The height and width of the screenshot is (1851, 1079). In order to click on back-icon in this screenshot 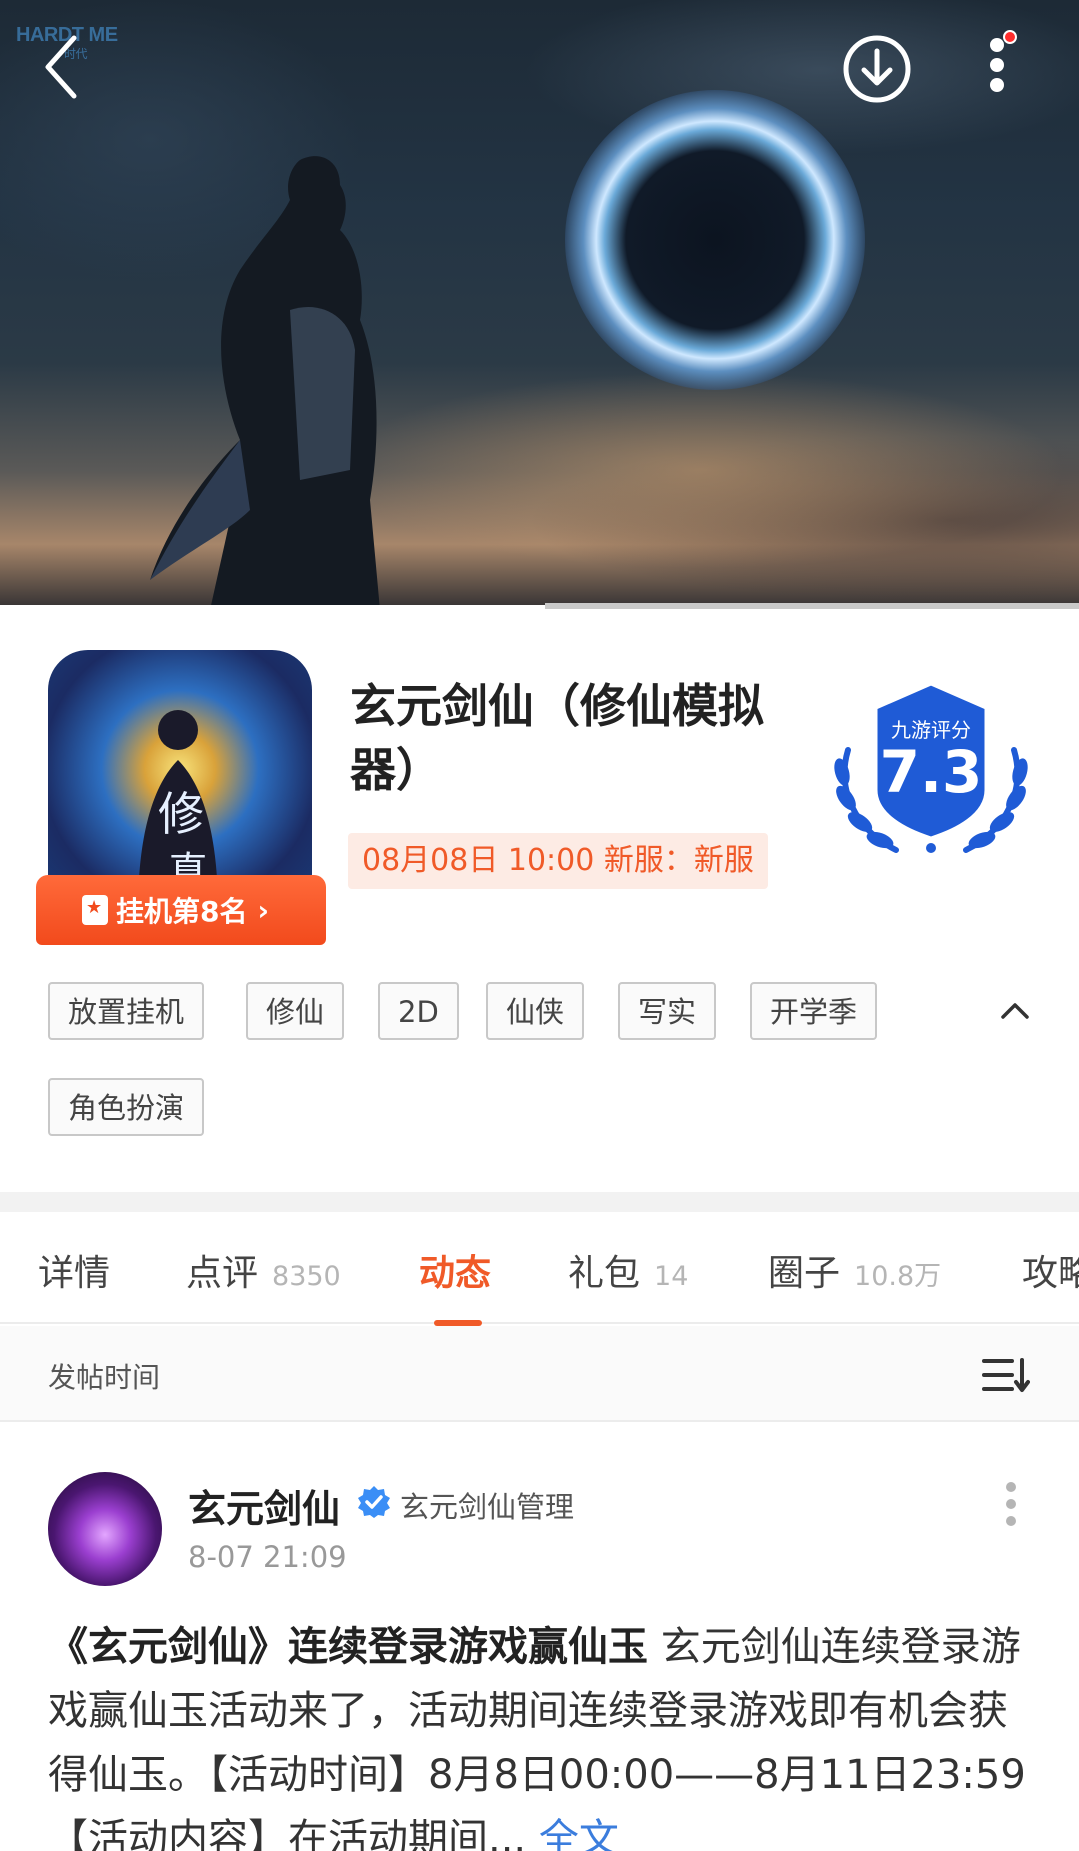, I will do `click(62, 67)`.